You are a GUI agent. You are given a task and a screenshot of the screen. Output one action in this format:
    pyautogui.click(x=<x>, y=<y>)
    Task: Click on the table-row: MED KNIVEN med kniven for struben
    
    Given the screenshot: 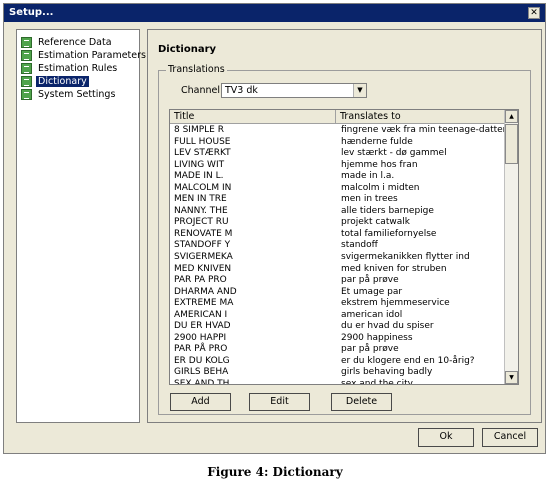 What is the action you would take?
    pyautogui.click(x=337, y=270)
    